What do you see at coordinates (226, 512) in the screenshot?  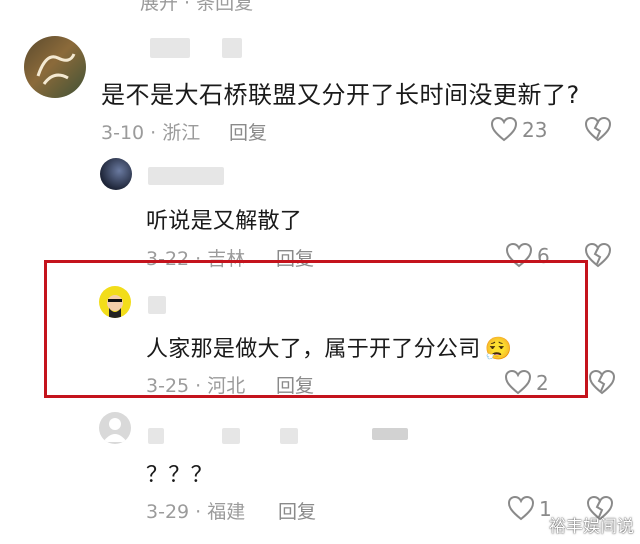 I see `comment-location: 福建` at bounding box center [226, 512].